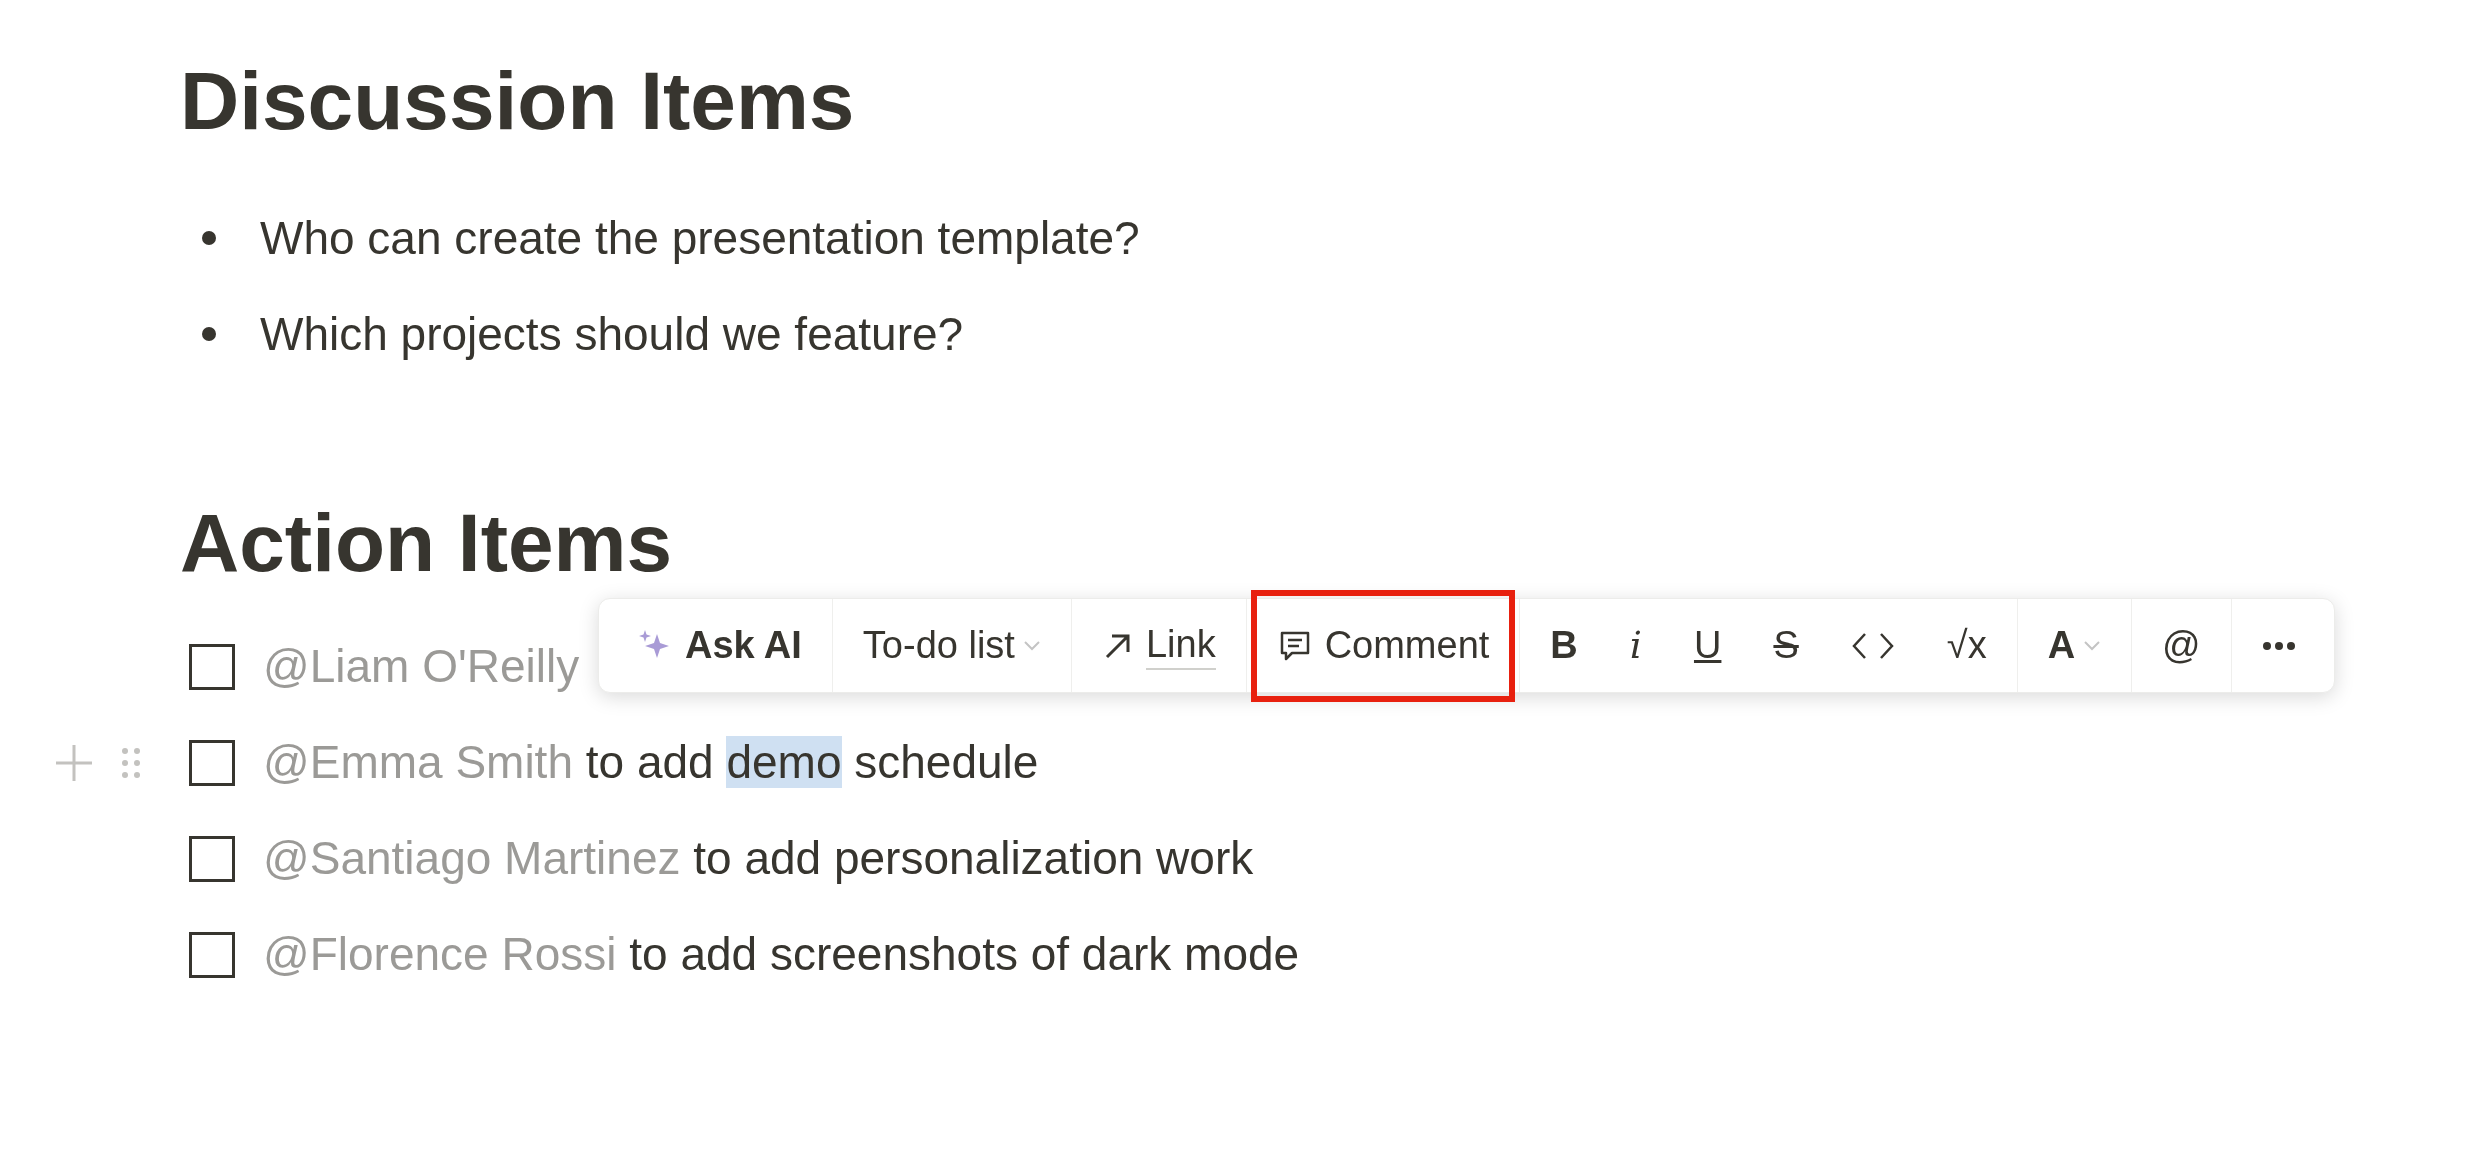 The width and height of the screenshot is (2468, 1172). Describe the element at coordinates (1158, 645) in the screenshot. I see `link-button: Link` at that location.